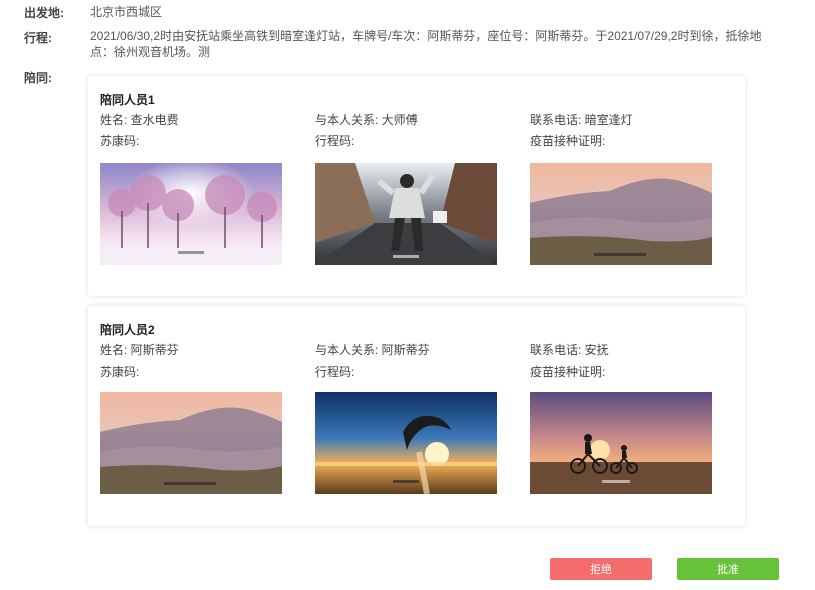 Image resolution: width=815 pixels, height=590 pixels. I want to click on reject-button: 拒绝, so click(601, 569).